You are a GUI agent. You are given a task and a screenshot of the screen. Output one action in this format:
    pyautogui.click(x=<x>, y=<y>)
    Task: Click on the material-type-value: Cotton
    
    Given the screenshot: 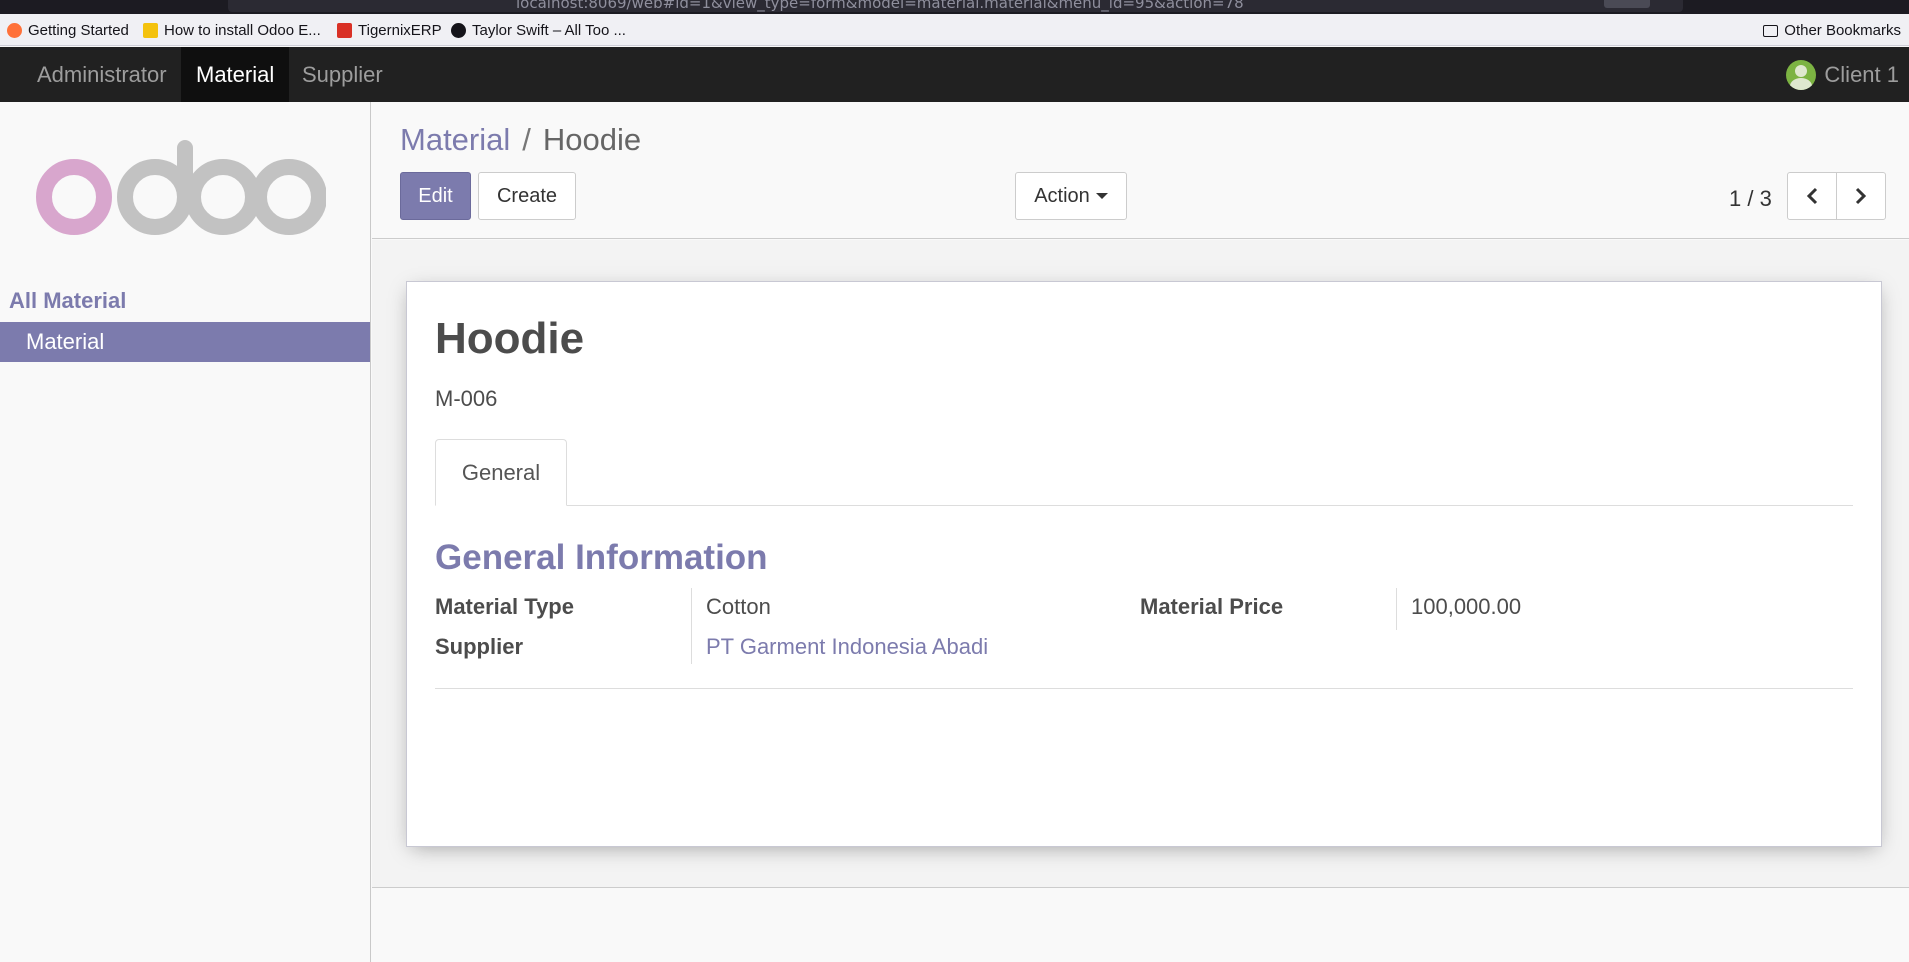 What is the action you would take?
    pyautogui.click(x=738, y=606)
    